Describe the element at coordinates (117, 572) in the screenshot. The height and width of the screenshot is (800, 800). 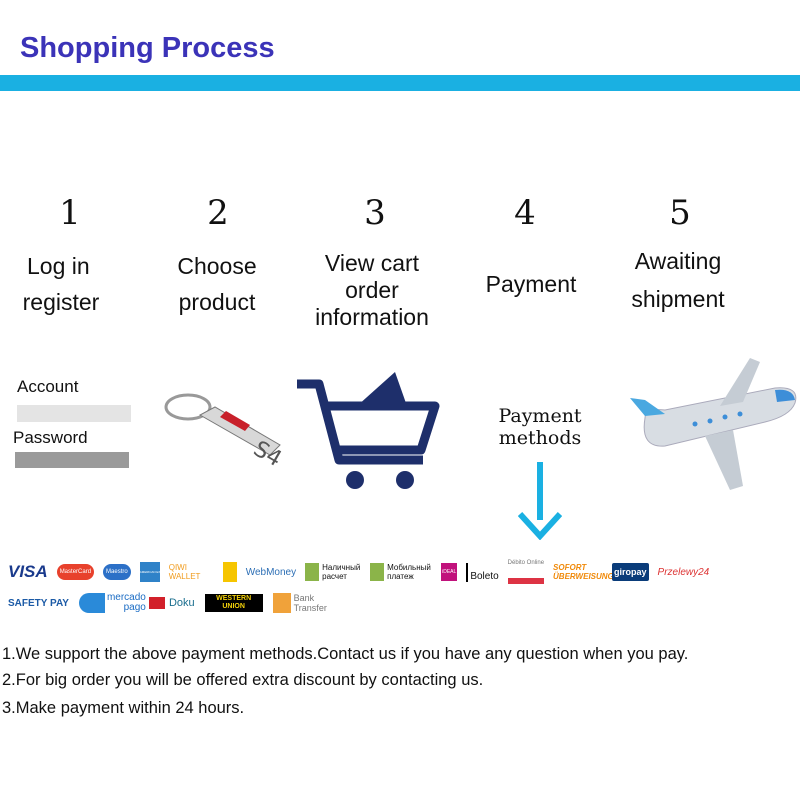
I see `maestro-logo: Maestro` at that location.